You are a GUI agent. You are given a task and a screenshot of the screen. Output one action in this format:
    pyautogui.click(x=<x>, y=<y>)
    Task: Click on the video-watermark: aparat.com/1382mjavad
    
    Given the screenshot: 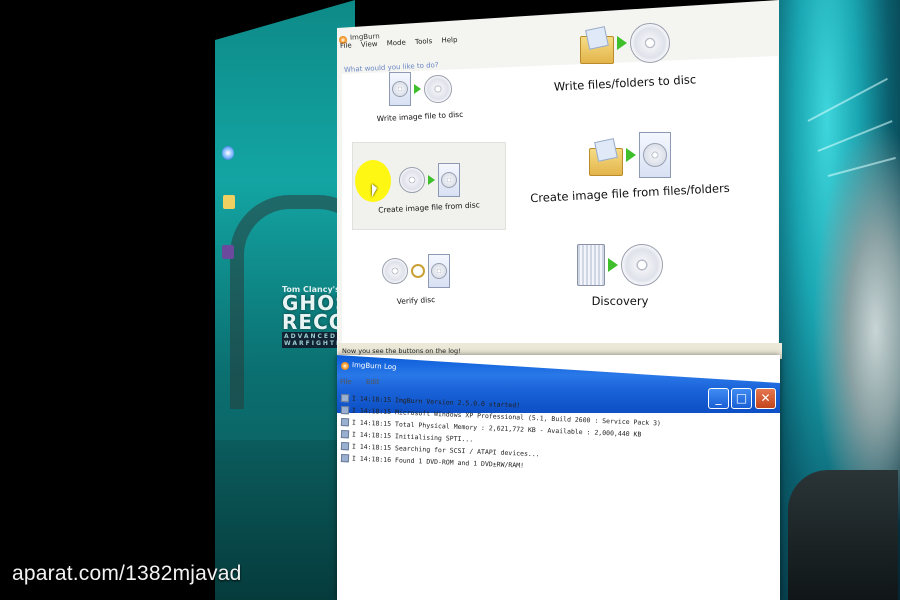 What is the action you would take?
    pyautogui.click(x=127, y=573)
    